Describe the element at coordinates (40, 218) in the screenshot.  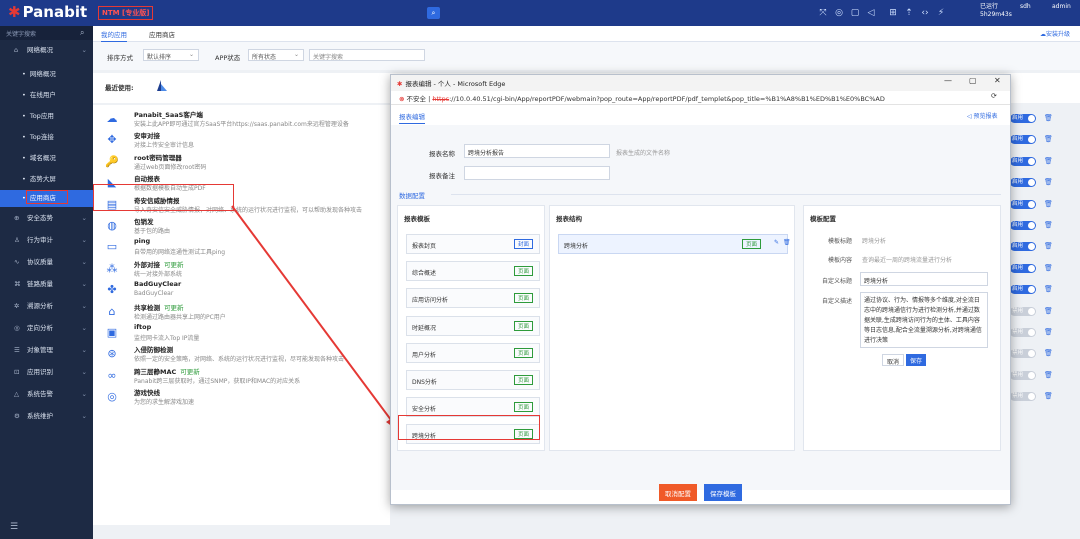
I see `sidebar-item-label: 安全态势` at that location.